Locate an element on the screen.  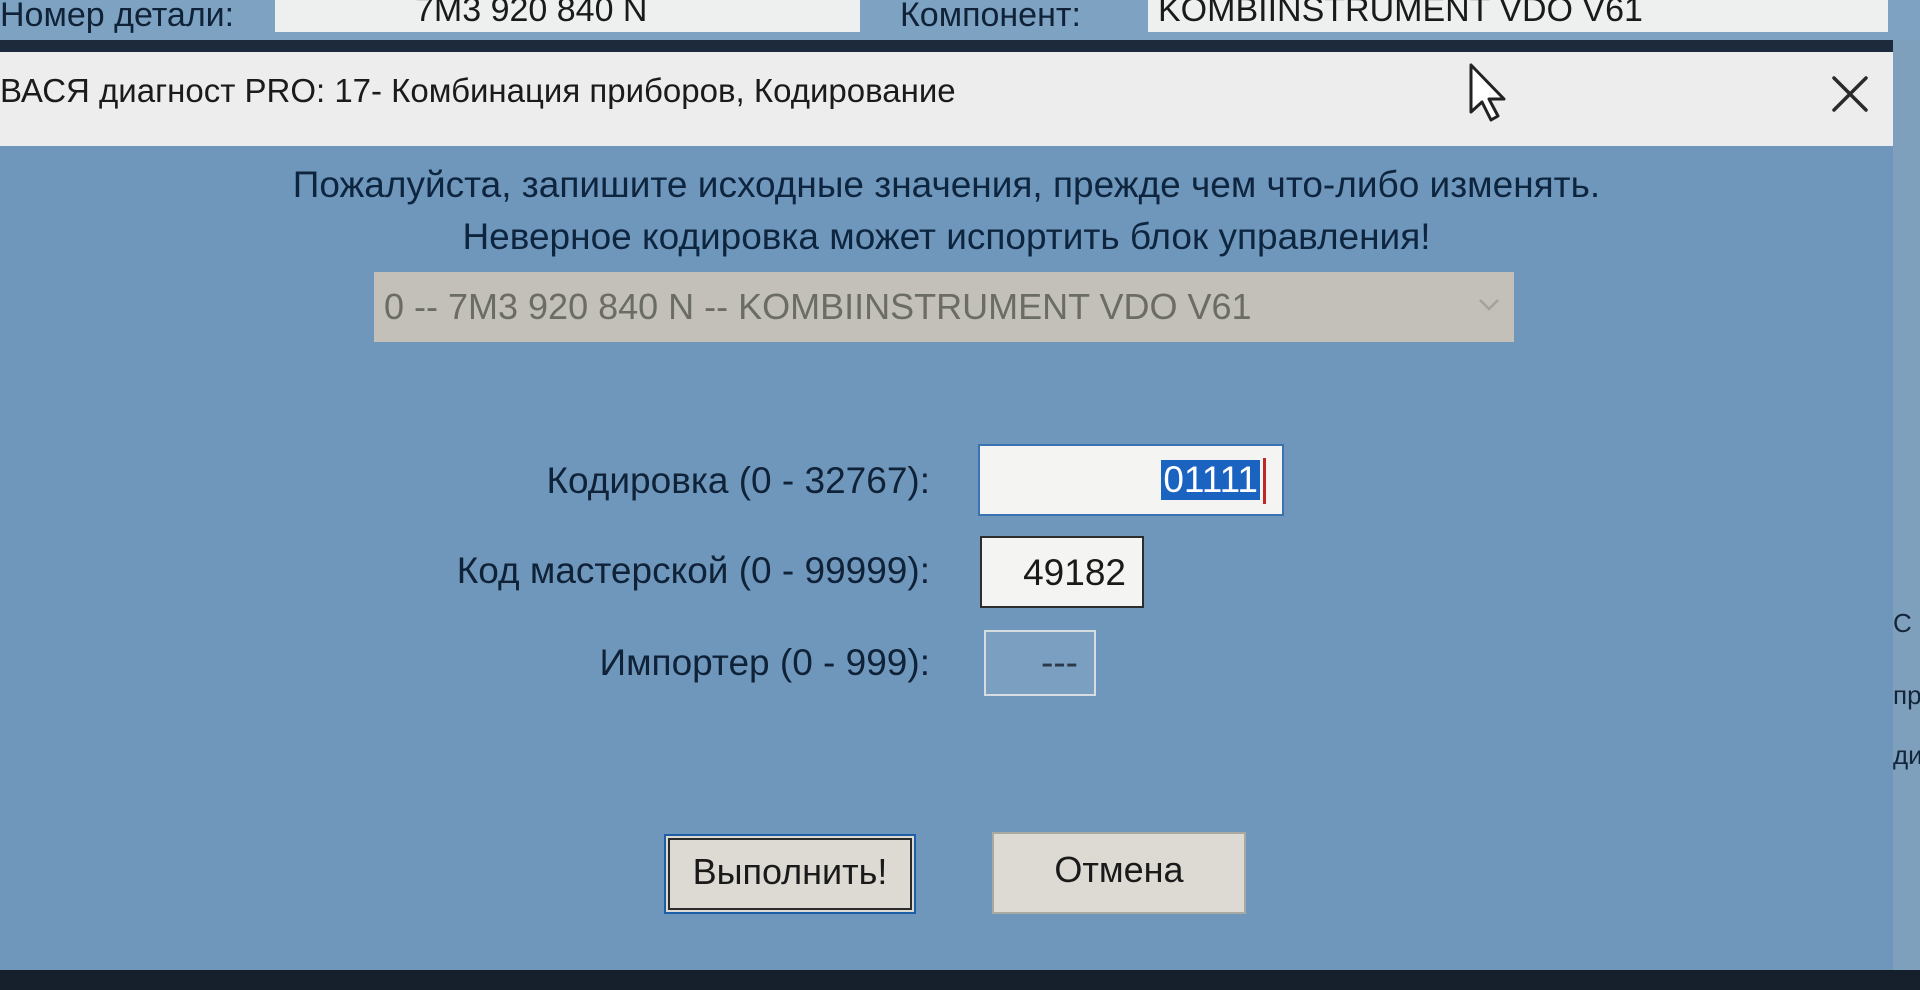
coding-input: 01111 is located at coordinates (1131, 480).